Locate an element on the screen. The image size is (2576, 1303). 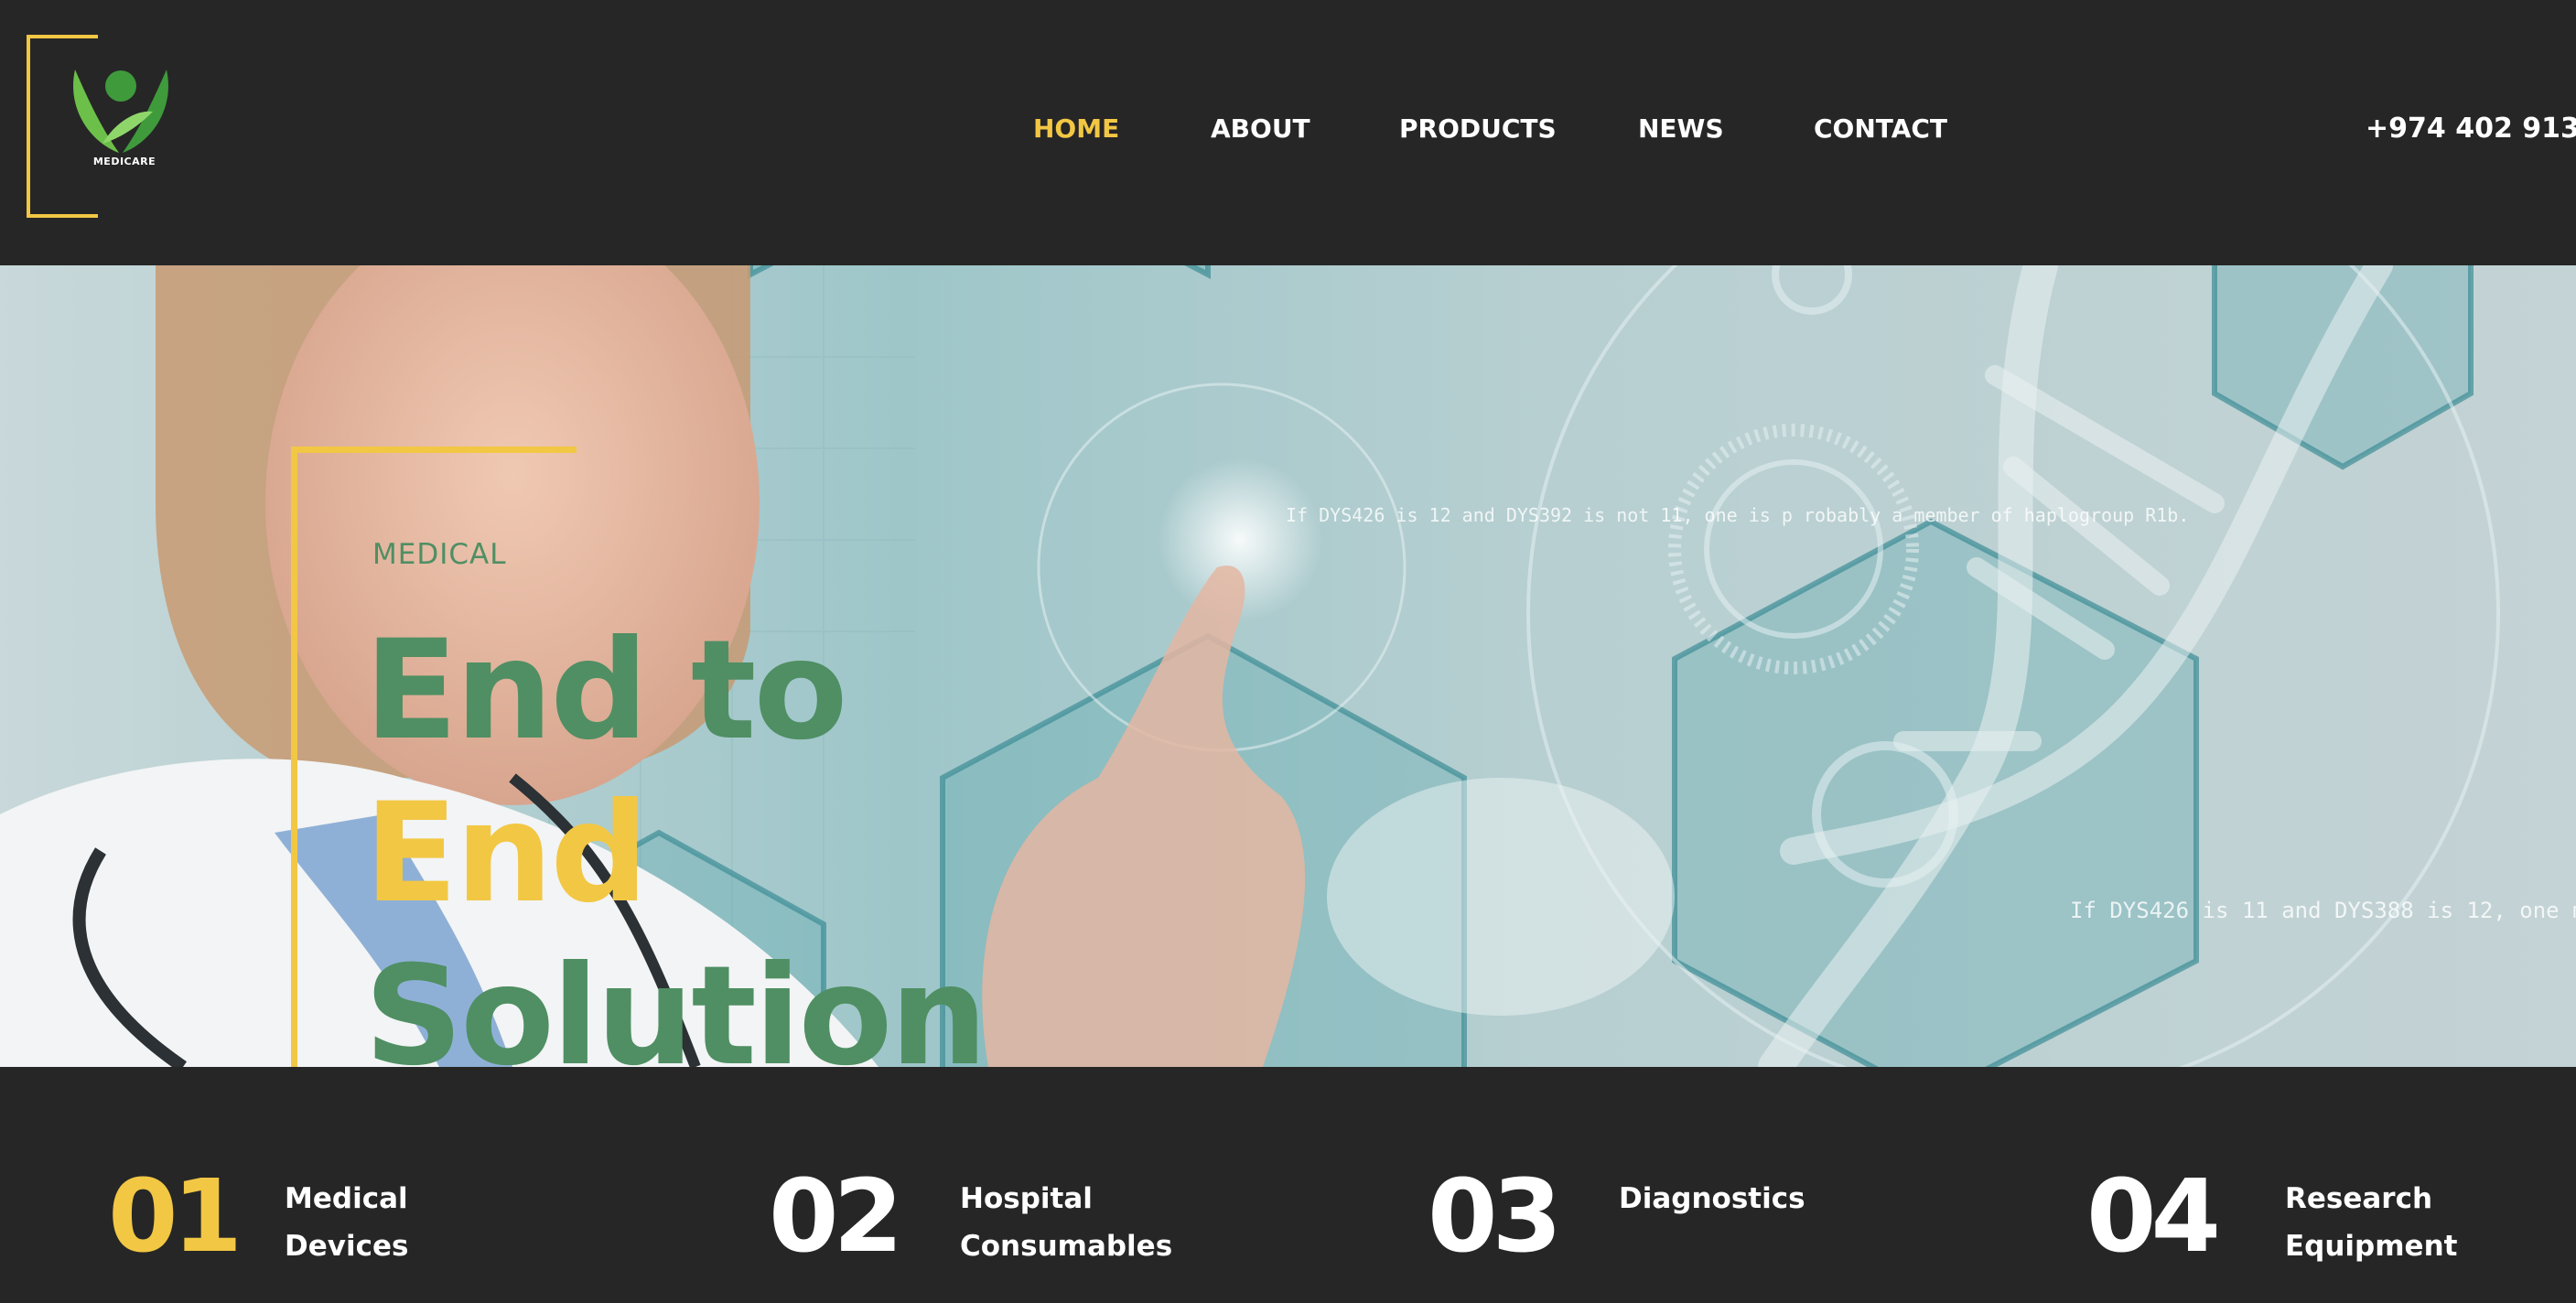
nav-contact: CONTACT is located at coordinates (1881, 128).